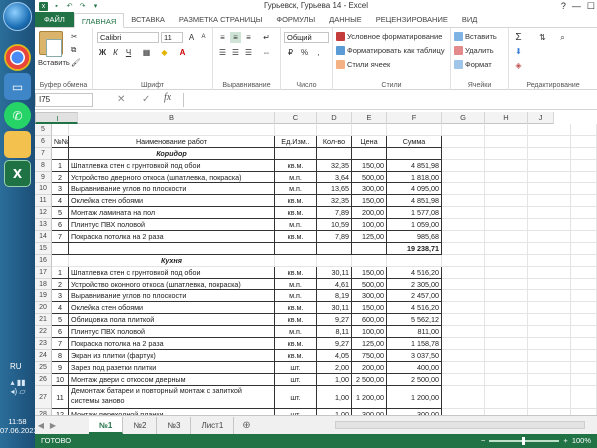 Image resolution: width=597 pixels, height=448 pixels. What do you see at coordinates (584, 344) in the screenshot?
I see `cell-j23` at bounding box center [584, 344].